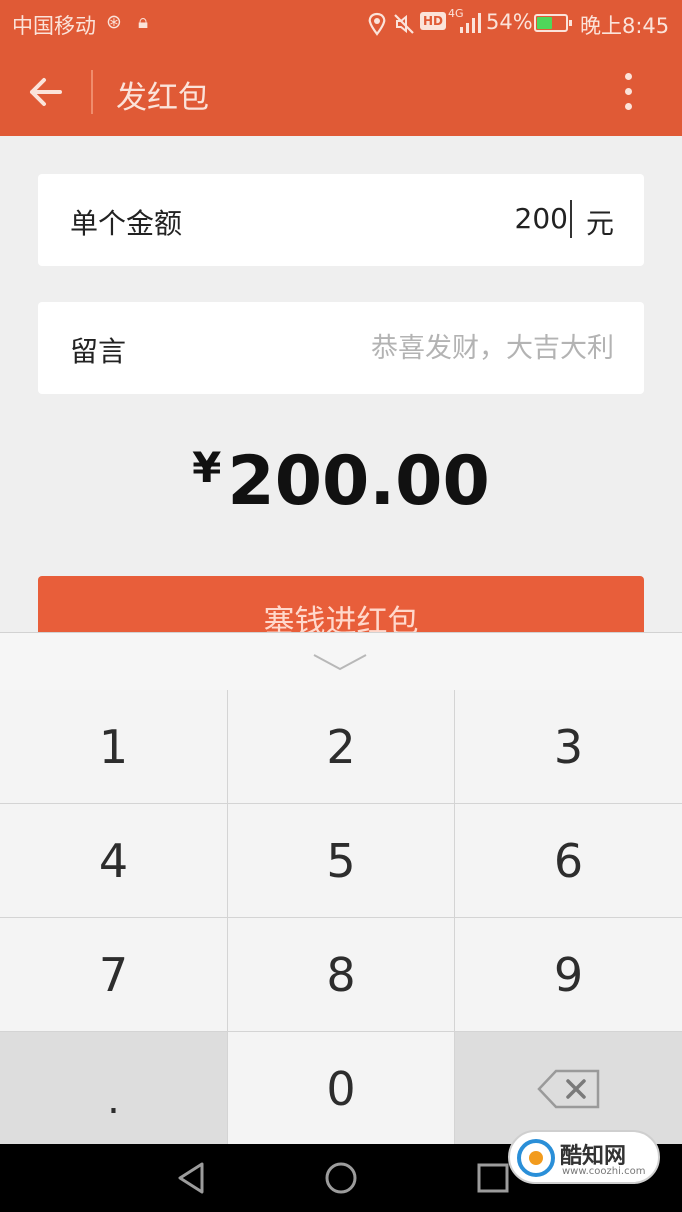 This screenshot has height=1212, width=682. Describe the element at coordinates (377, 24) in the screenshot. I see `location-icon` at that location.